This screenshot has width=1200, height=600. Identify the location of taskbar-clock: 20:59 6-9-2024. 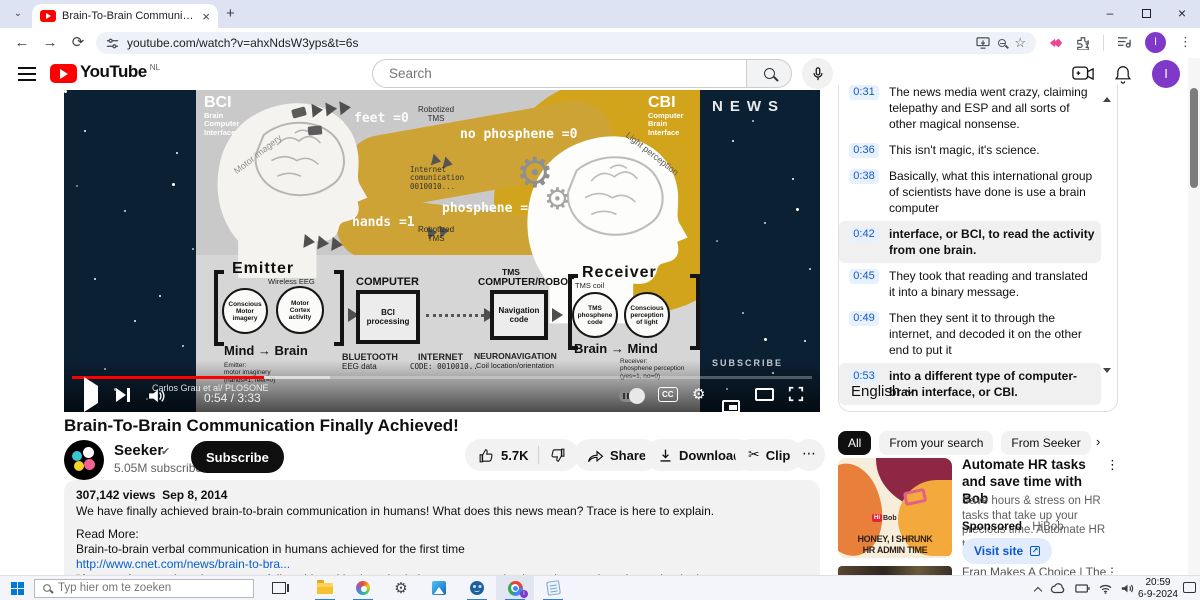
(1158, 588).